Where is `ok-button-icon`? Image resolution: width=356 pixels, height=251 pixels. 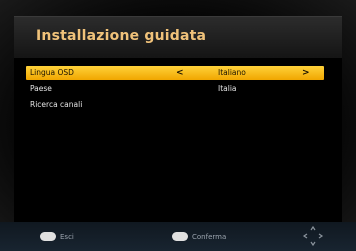
ok-button-icon is located at coordinates (180, 236).